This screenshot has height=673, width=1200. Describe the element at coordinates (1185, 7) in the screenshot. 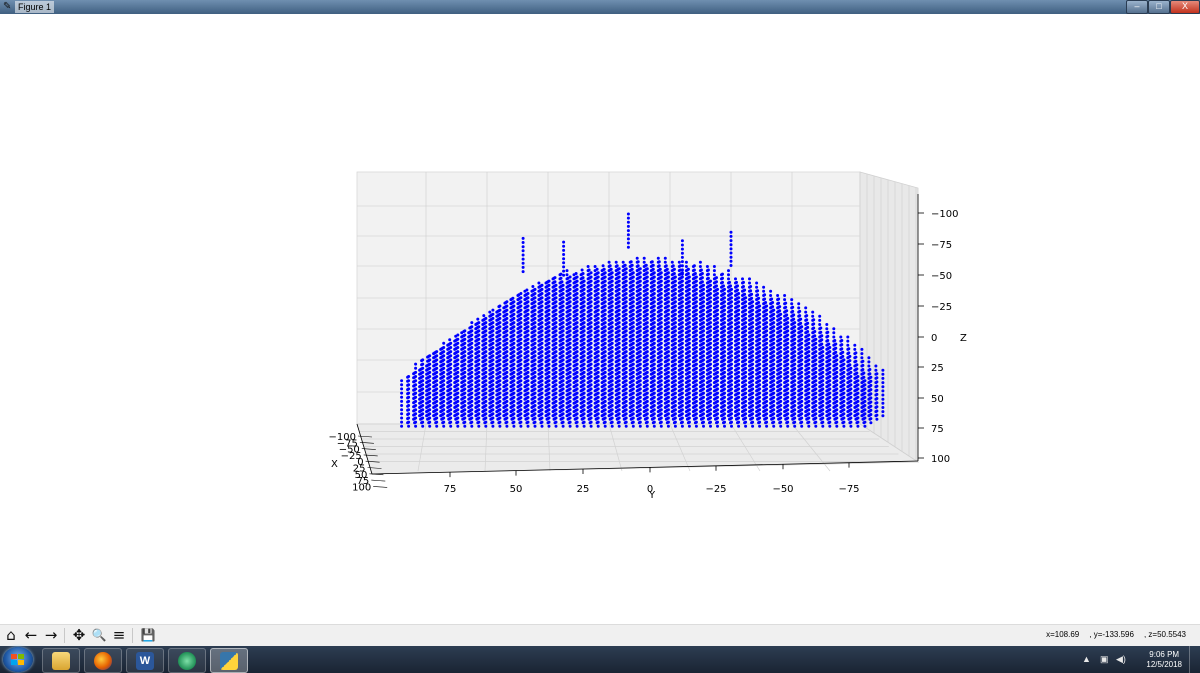

I see `close-button: X` at that location.